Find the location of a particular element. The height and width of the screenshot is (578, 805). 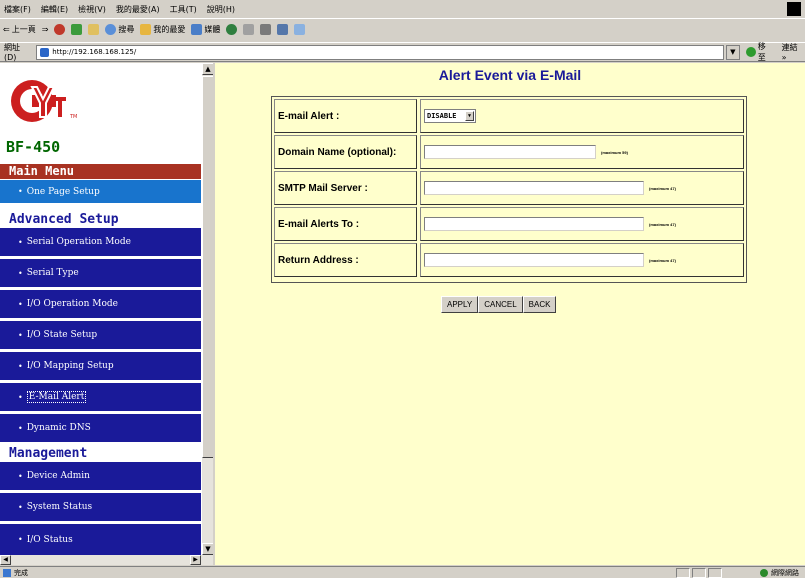

nav-io-state-setup: • I/O State Setup is located at coordinates (100, 335).